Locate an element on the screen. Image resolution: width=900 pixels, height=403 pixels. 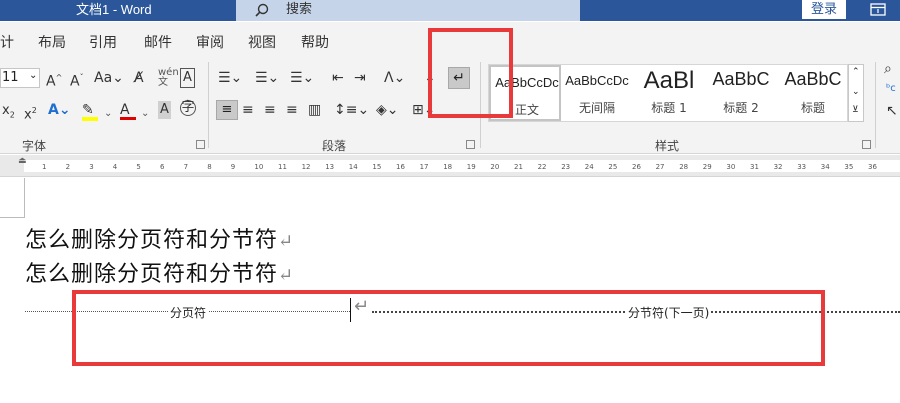
title-bar: 文档1 - Word 搜索 登录 is located at coordinates (450, 10).